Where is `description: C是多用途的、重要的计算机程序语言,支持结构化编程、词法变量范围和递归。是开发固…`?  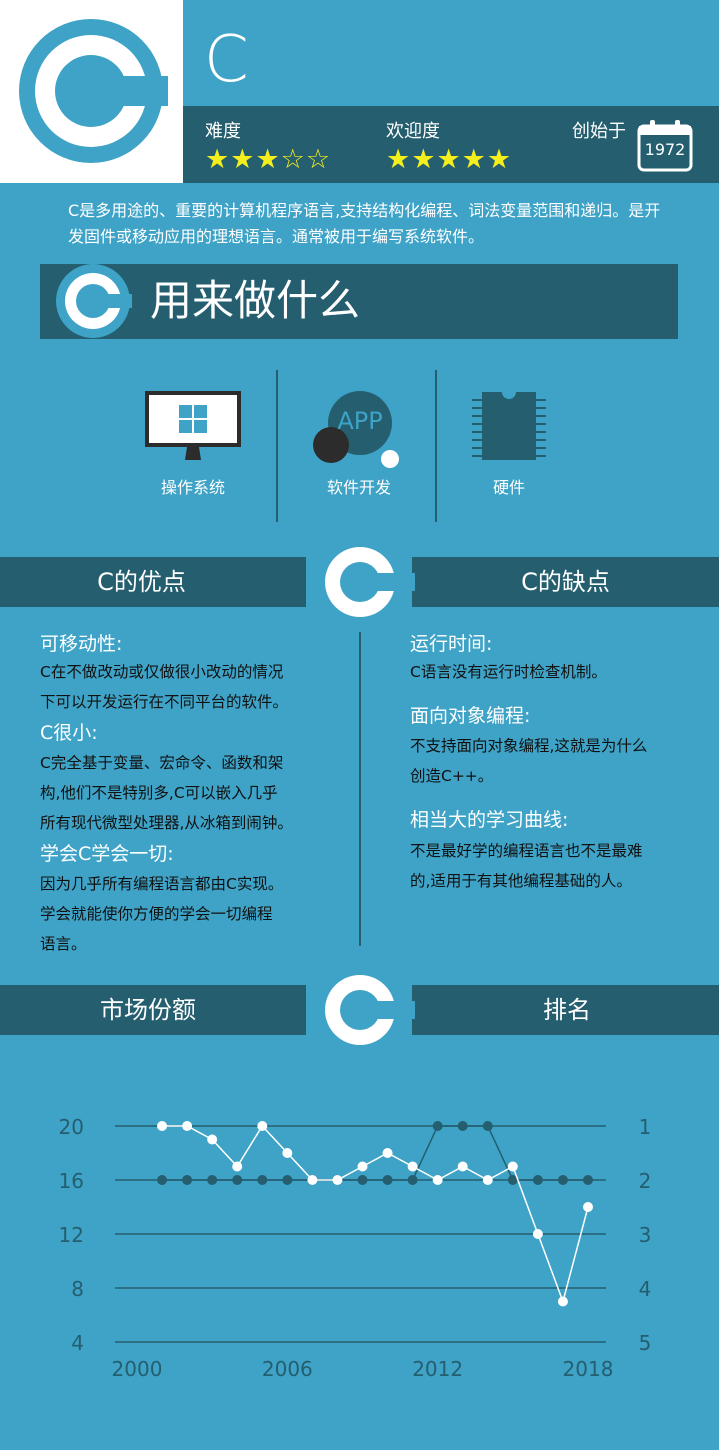 description: C是多用途的、重要的计算机程序语言,支持结构化编程、词法变量范围和递归。是开发固… is located at coordinates (364, 223).